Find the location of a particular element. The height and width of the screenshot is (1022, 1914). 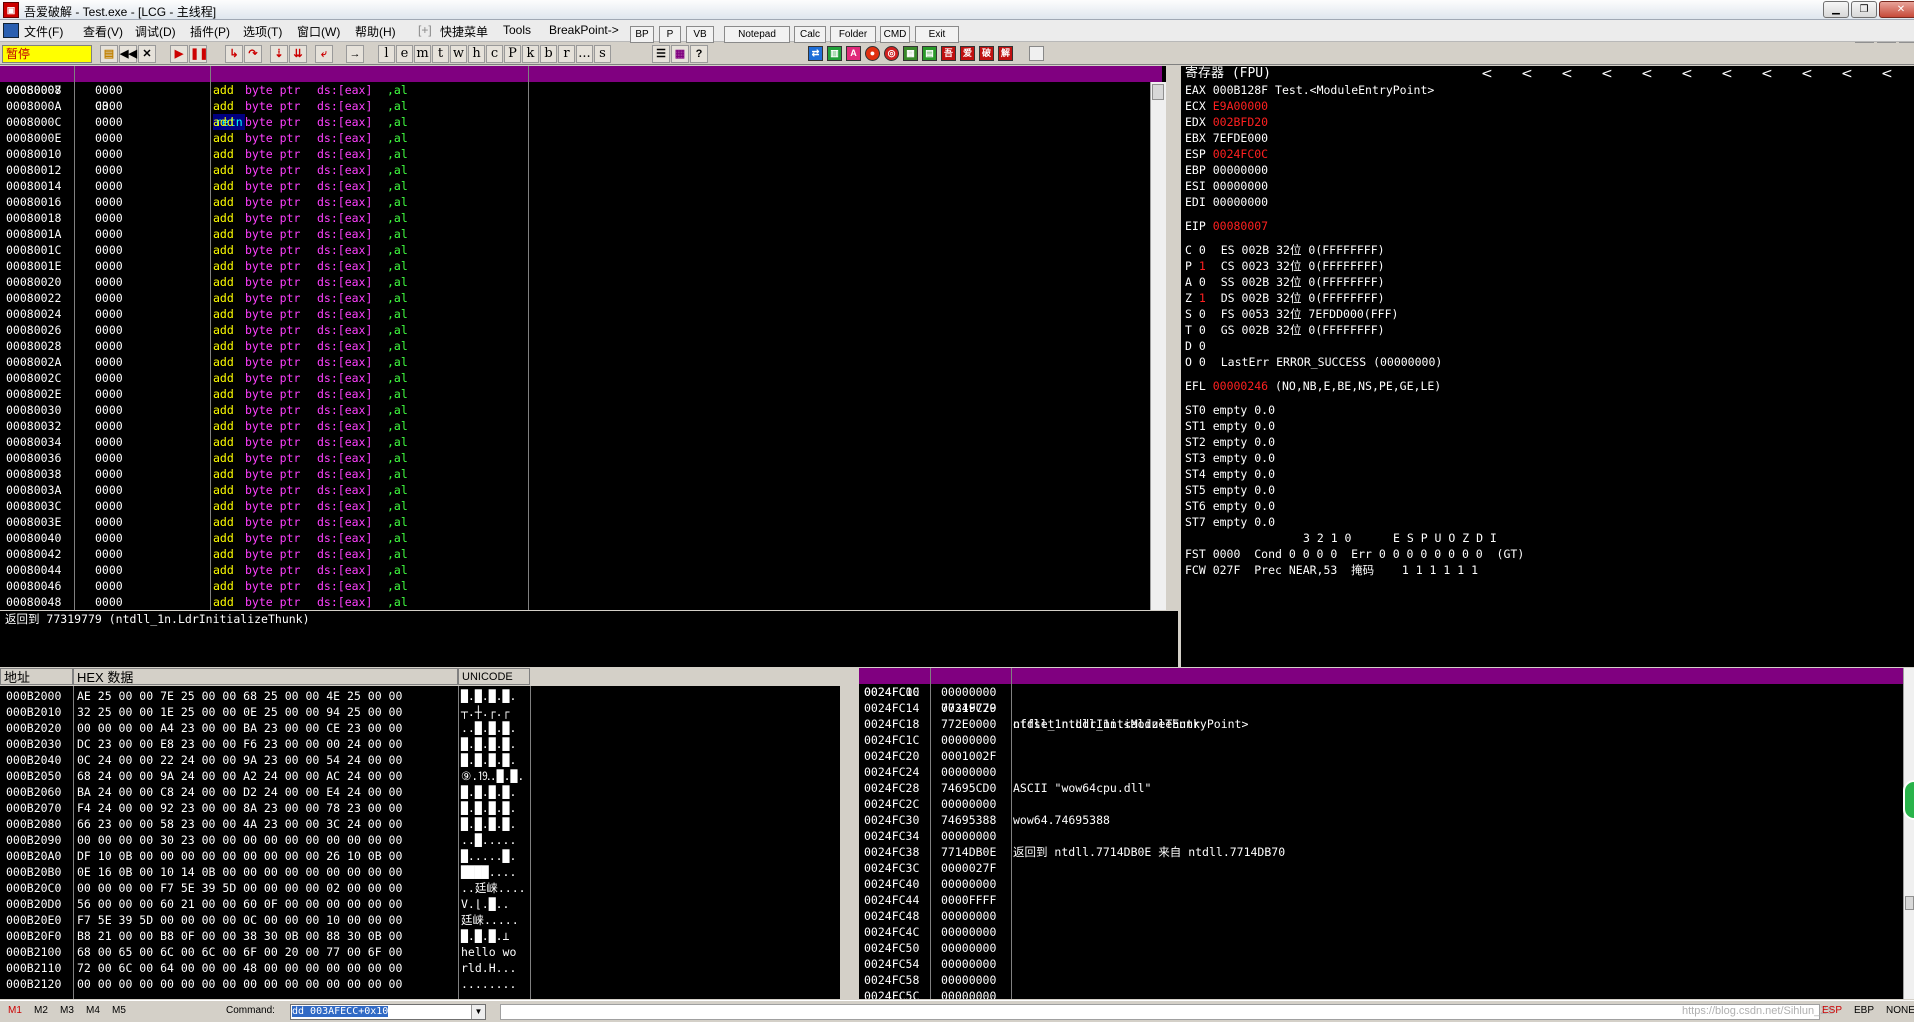

register-row: ECX E9A00000 is located at coordinates (1230, 106).